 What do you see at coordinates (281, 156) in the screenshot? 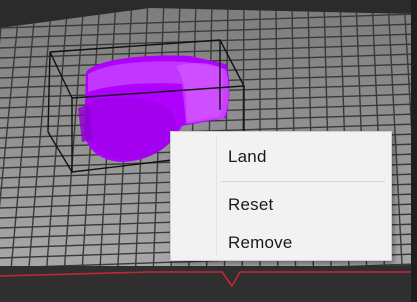
I see `menu-item-land: Land` at bounding box center [281, 156].